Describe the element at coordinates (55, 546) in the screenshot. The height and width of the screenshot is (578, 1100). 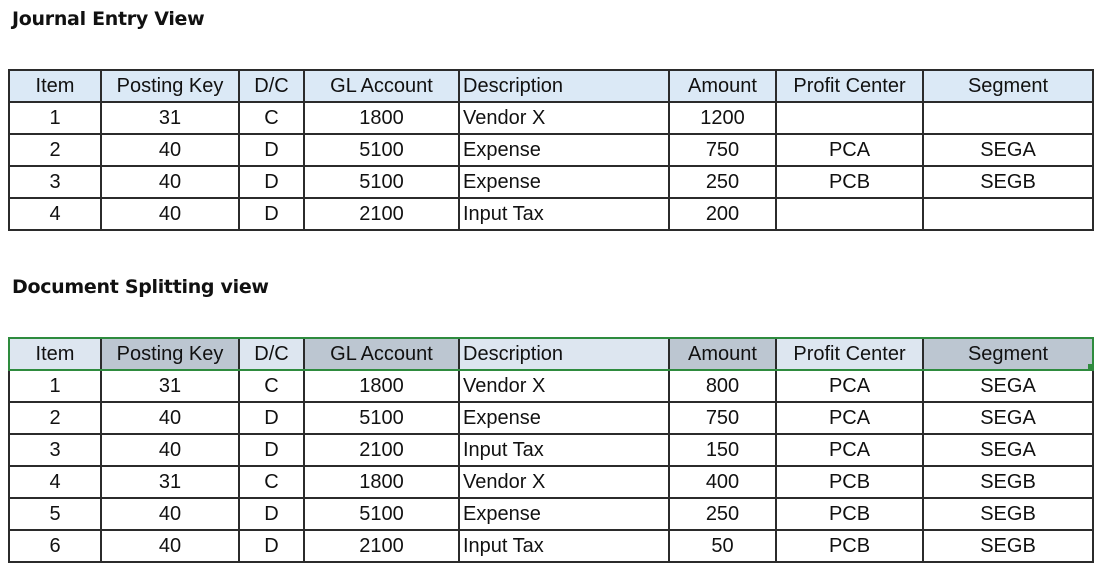
I see `cell-item: 6` at that location.